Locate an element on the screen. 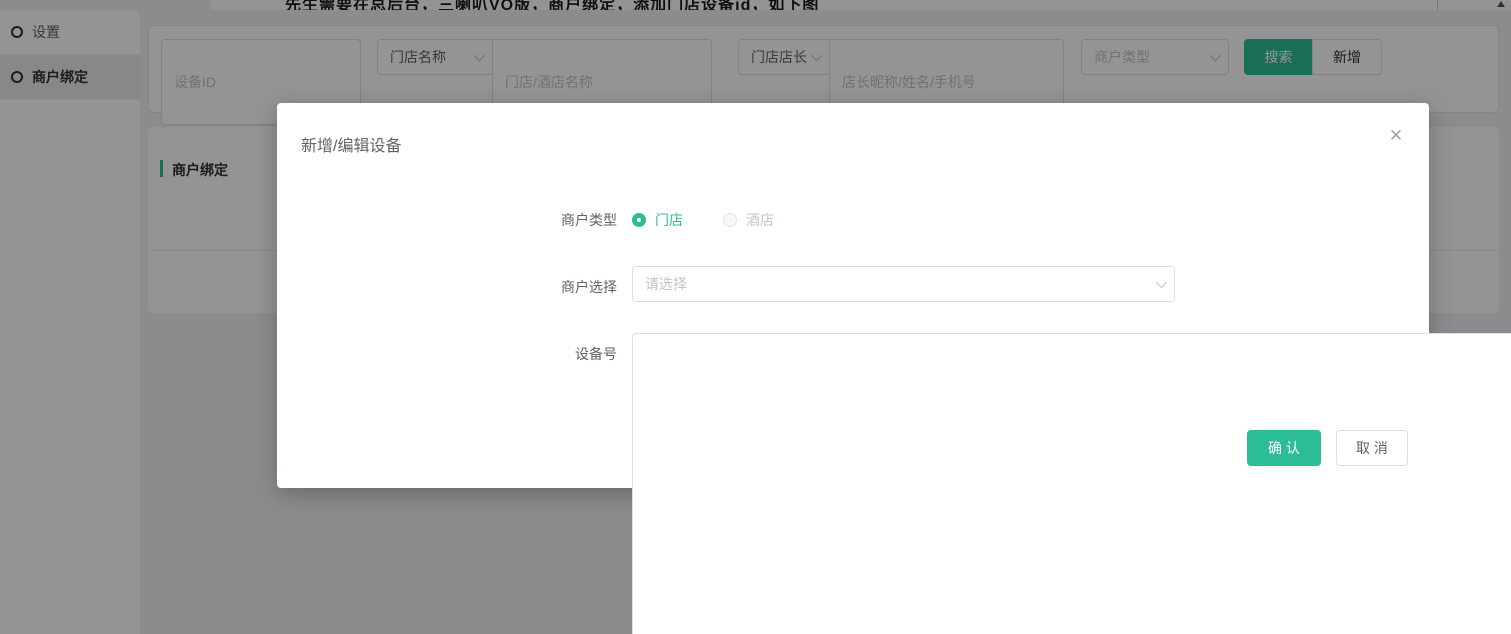  radio-store: 门店 is located at coordinates (657, 220).